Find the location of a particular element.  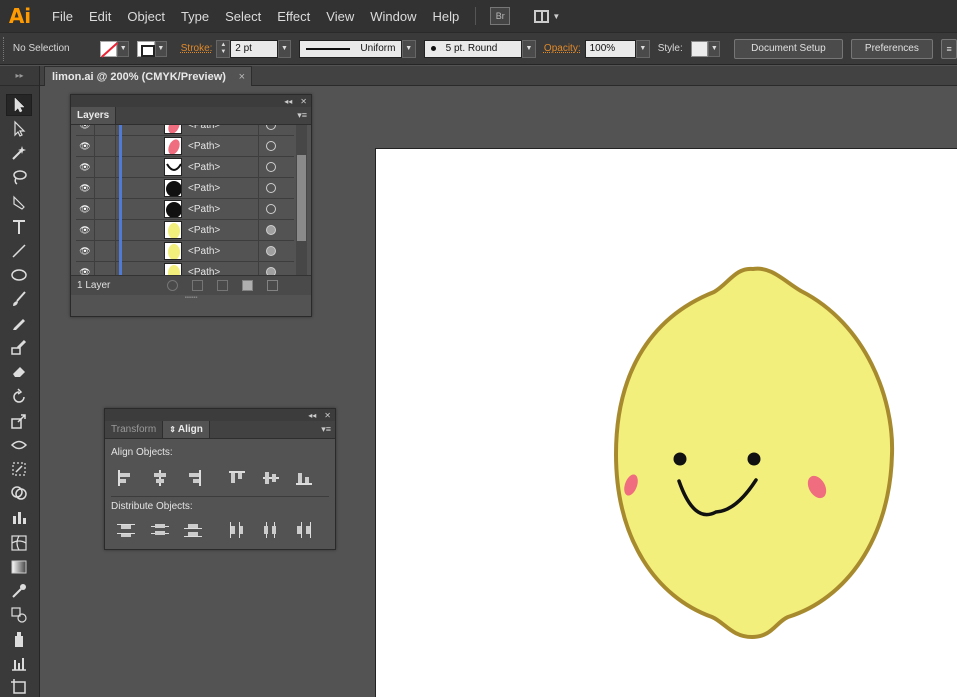

vertical-align-bottom-icon is located at coordinates (304, 478).